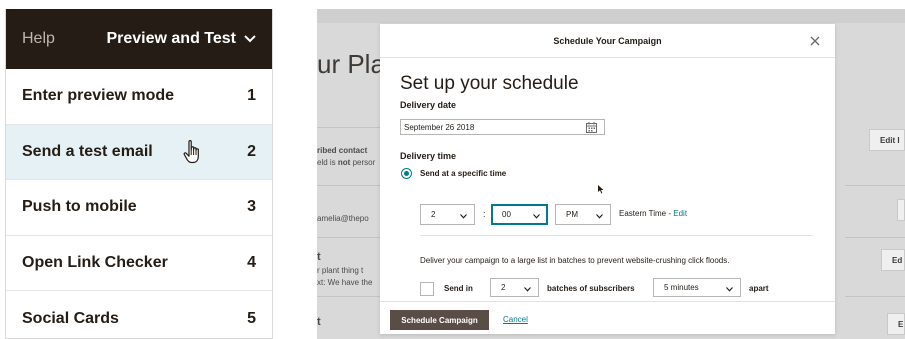  I want to click on menu-item-number: 2, so click(251, 151).